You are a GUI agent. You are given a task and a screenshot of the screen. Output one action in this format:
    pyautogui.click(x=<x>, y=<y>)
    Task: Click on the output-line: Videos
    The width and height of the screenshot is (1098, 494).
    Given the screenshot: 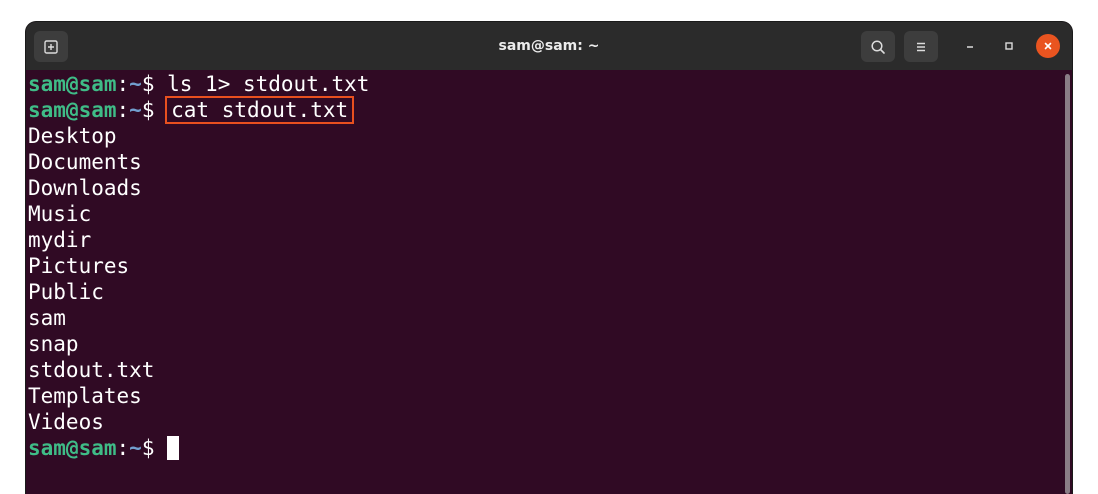 What is the action you would take?
    pyautogui.click(x=66, y=422)
    